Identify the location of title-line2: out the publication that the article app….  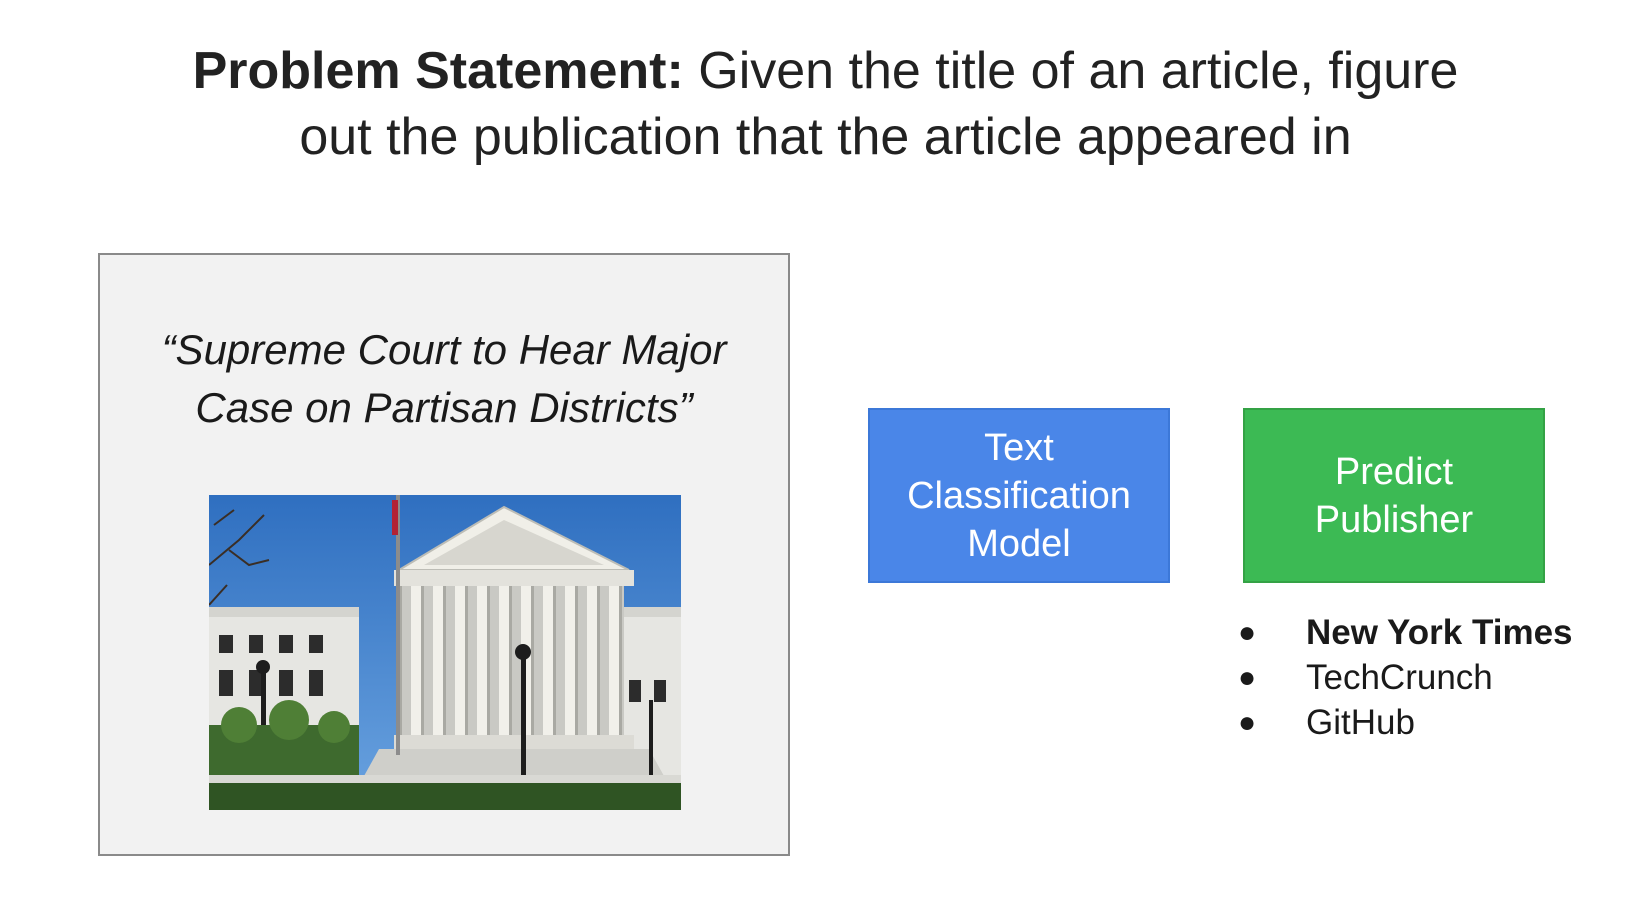
(825, 137).